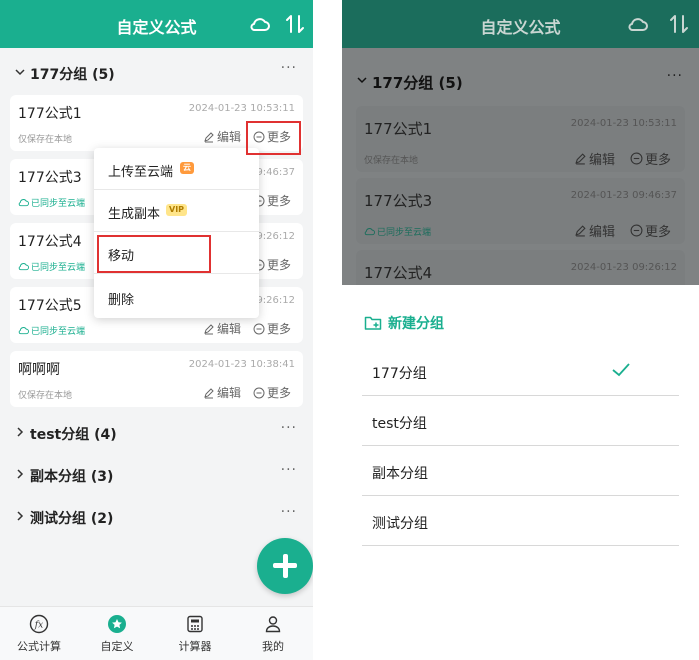 The image size is (699, 660). I want to click on group-name: 副本分组 (3), so click(72, 477).